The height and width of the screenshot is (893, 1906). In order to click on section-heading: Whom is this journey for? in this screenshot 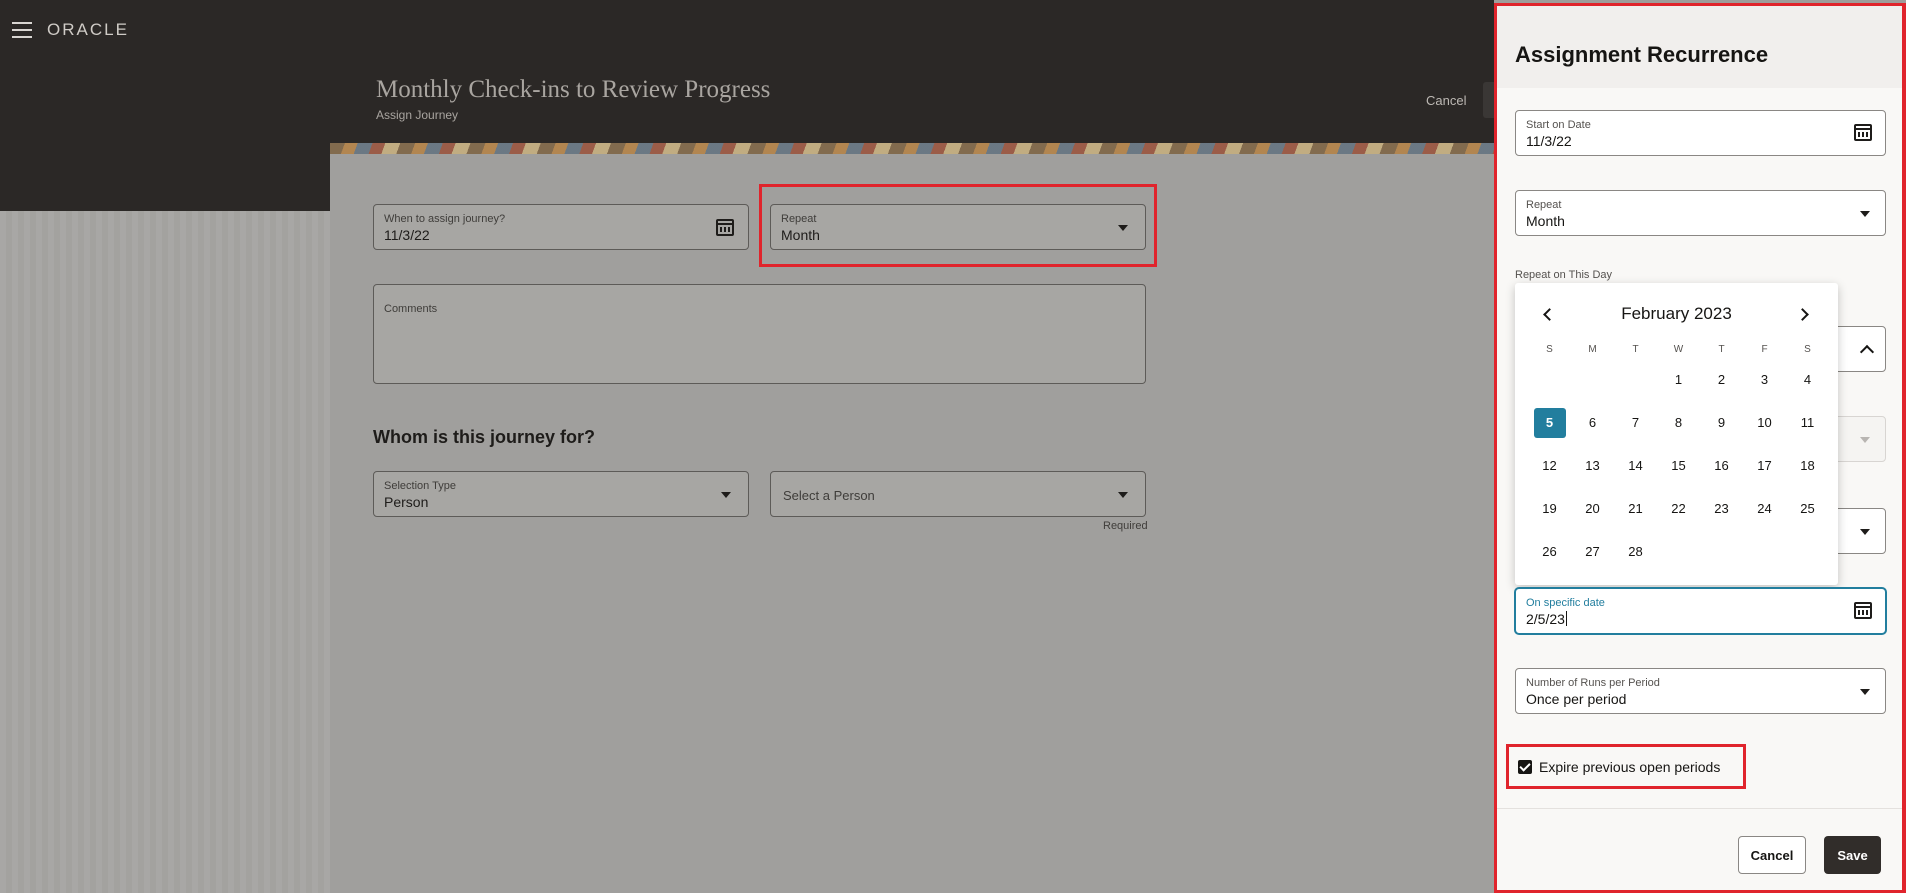, I will do `click(484, 437)`.